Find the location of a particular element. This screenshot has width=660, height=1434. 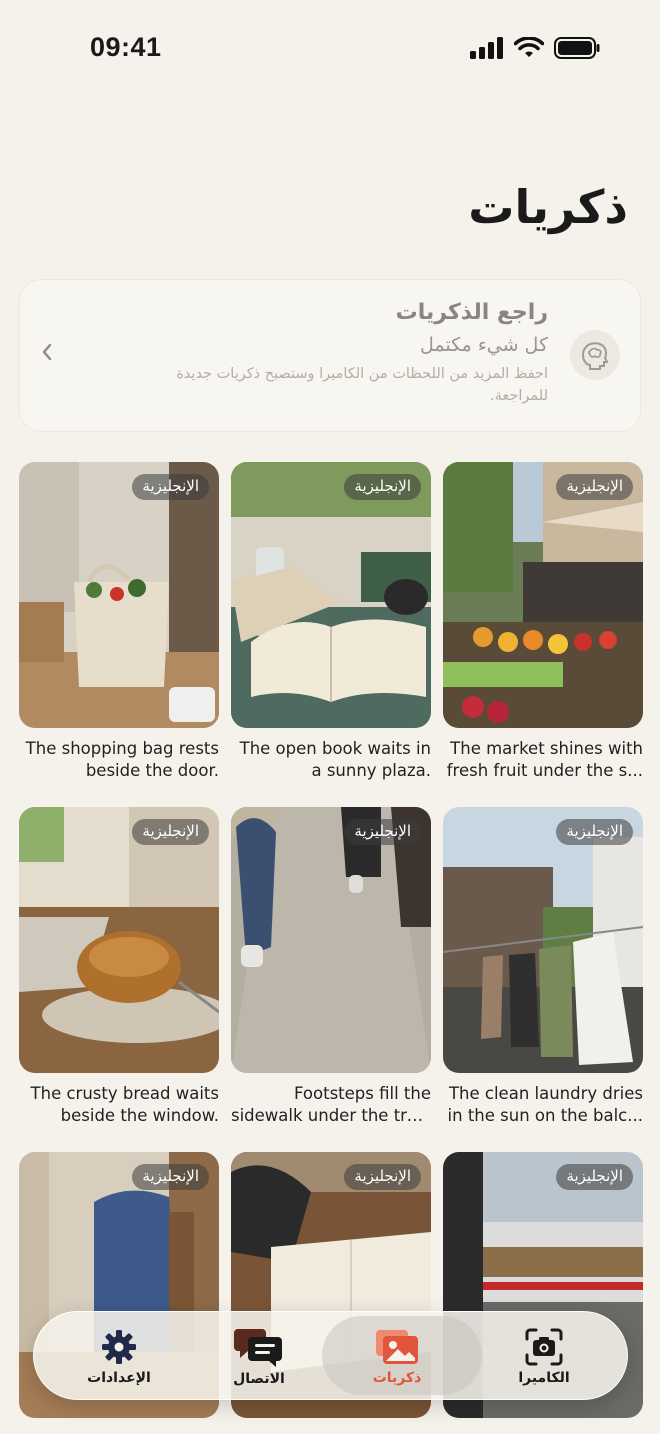

tab-label: الاتصال is located at coordinates (259, 1378).